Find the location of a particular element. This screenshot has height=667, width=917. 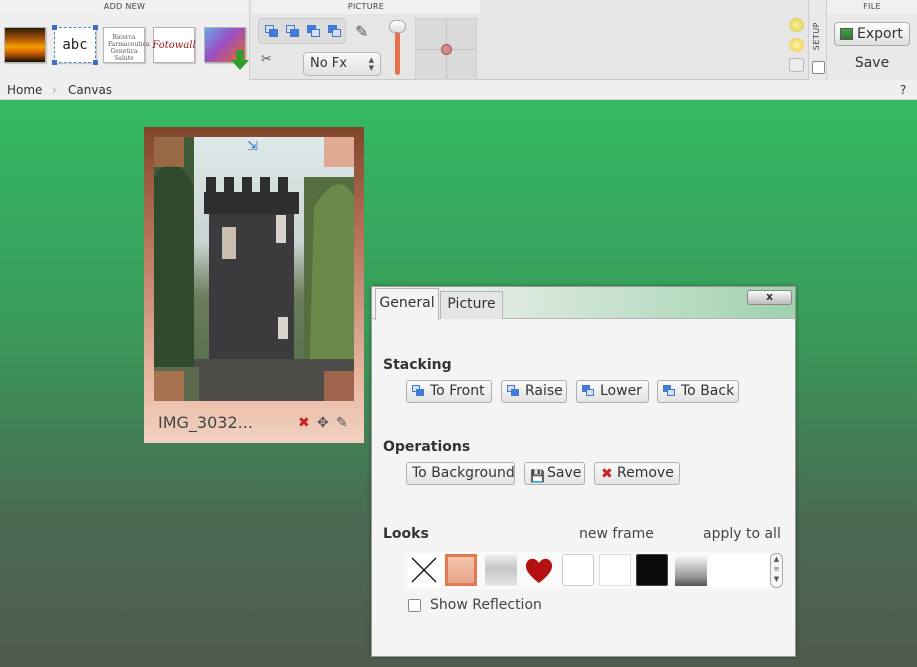

dialog-header: General Picture x is located at coordinates (583, 303).